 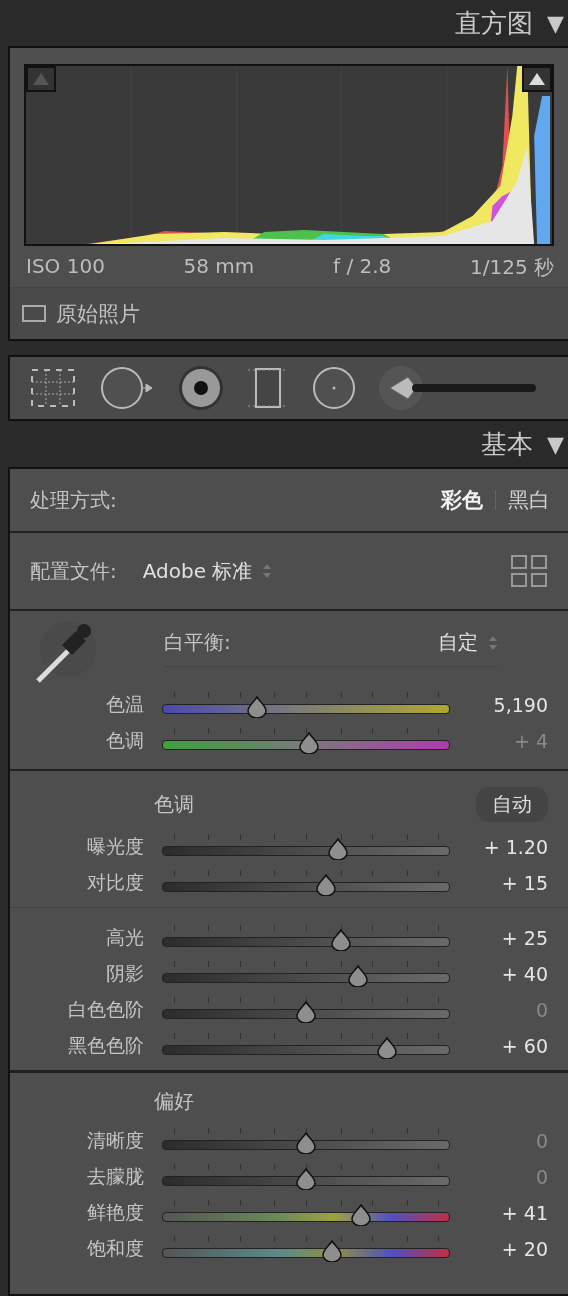 I want to click on slider-value: + 20, so click(x=524, y=1249).